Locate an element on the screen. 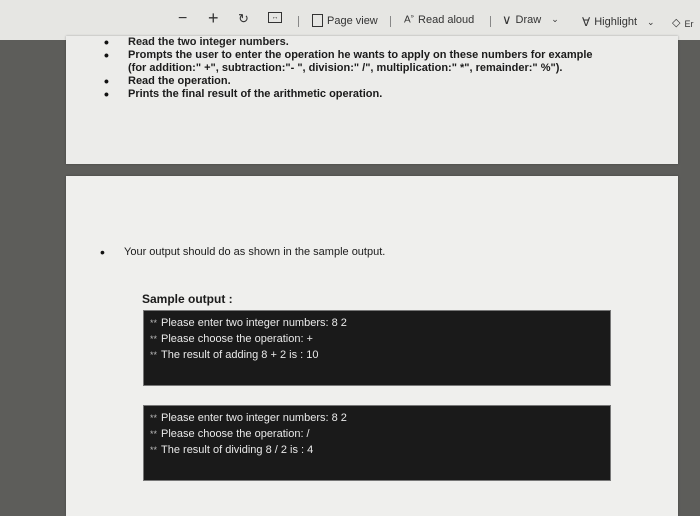 This screenshot has height=516, width=700. highlighter-icon: ∀ is located at coordinates (586, 22).